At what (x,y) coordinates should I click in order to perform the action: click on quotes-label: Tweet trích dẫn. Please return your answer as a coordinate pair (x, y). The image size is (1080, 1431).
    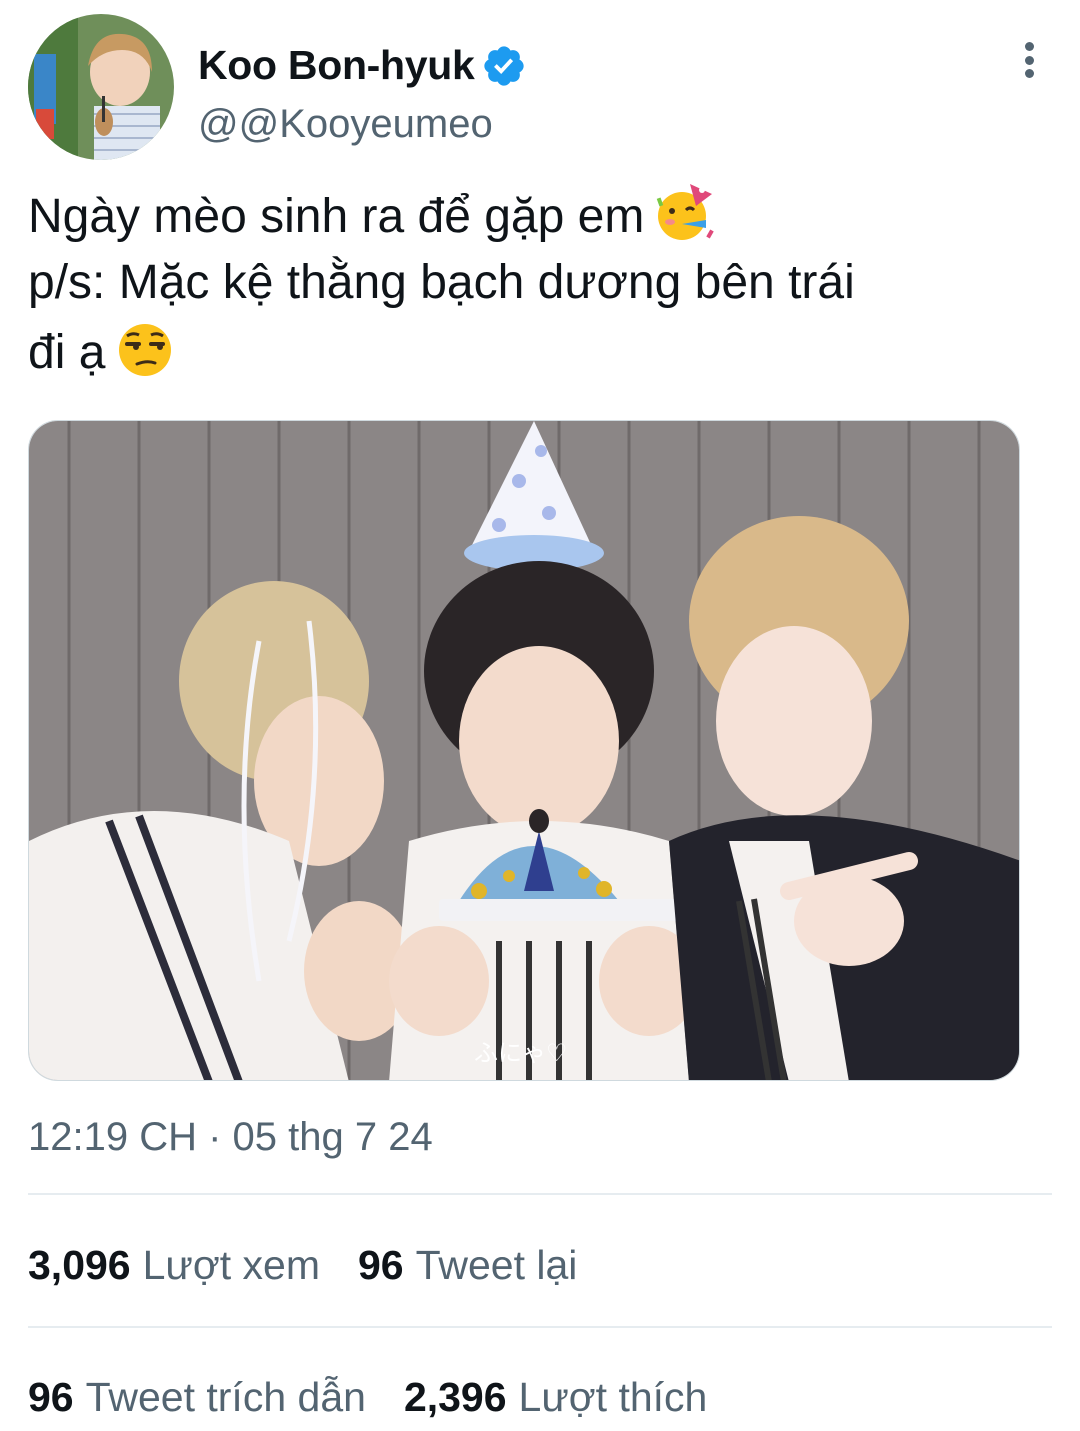
    Looking at the image, I should click on (225, 1397).